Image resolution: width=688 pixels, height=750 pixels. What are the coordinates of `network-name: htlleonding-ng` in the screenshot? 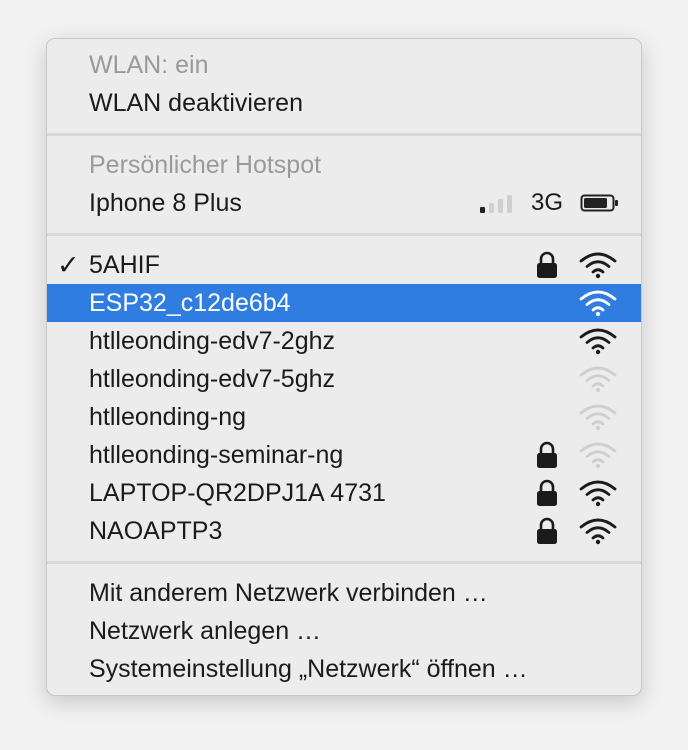 It's located at (168, 416).